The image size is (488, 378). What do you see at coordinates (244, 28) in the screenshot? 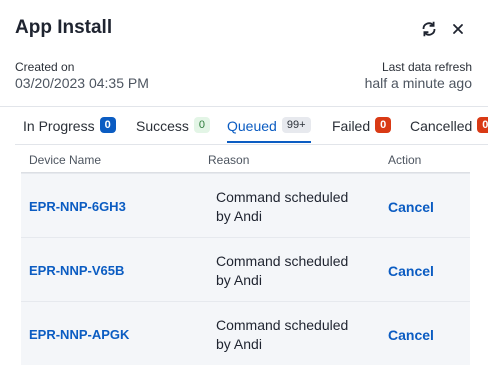
I see `panel-header: App Install` at bounding box center [244, 28].